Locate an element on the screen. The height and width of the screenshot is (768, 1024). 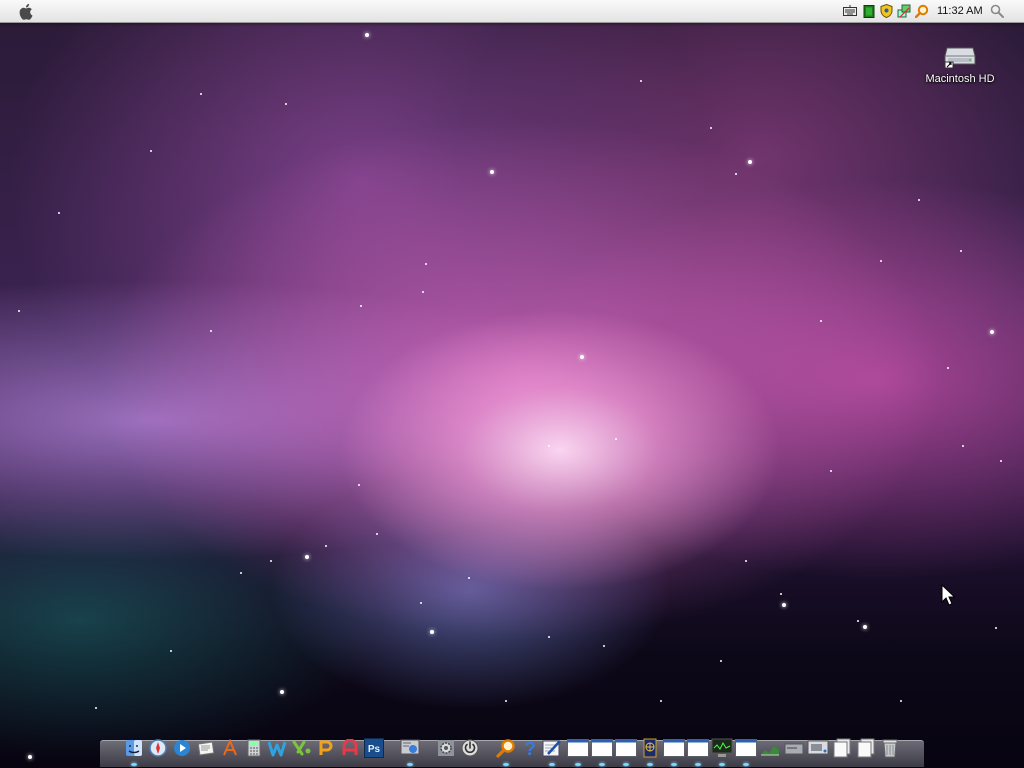
help-icon: ? is located at coordinates (530, 748).